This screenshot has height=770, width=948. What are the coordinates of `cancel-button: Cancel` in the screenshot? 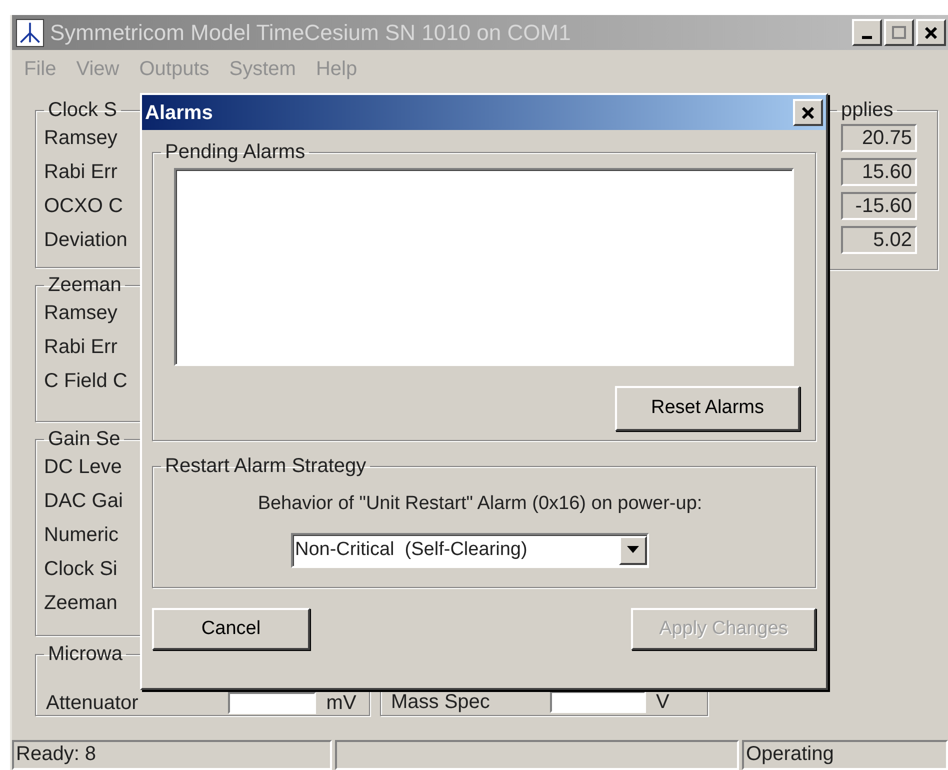 It's located at (231, 629).